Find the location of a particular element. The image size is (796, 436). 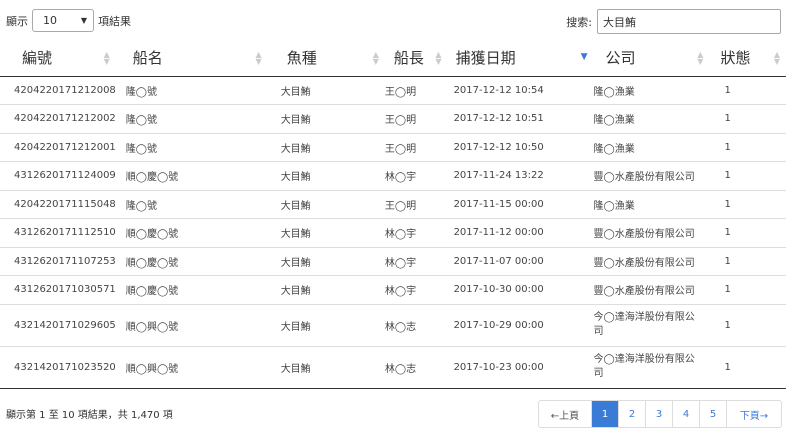

pagination-page-3: 3 is located at coordinates (659, 414).